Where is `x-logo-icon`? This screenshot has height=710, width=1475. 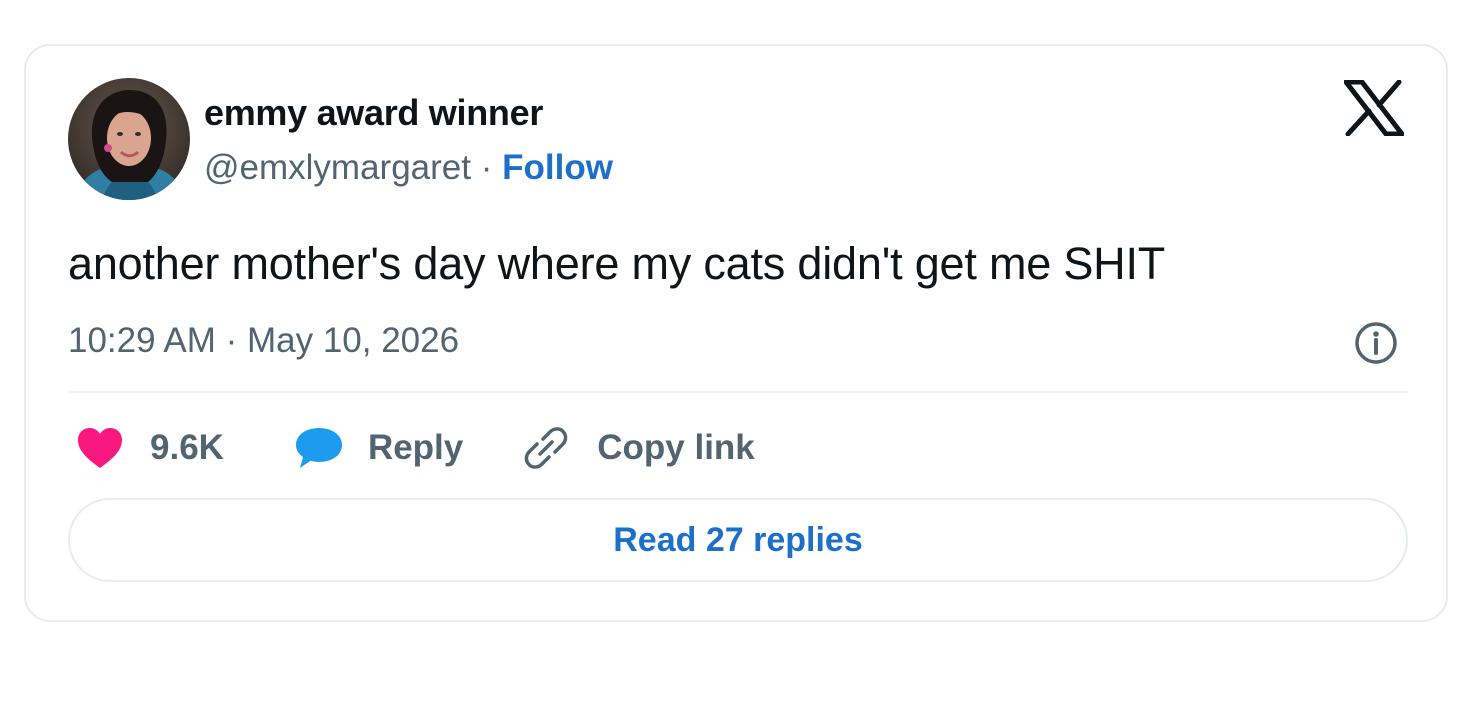
x-logo-icon is located at coordinates (1374, 108).